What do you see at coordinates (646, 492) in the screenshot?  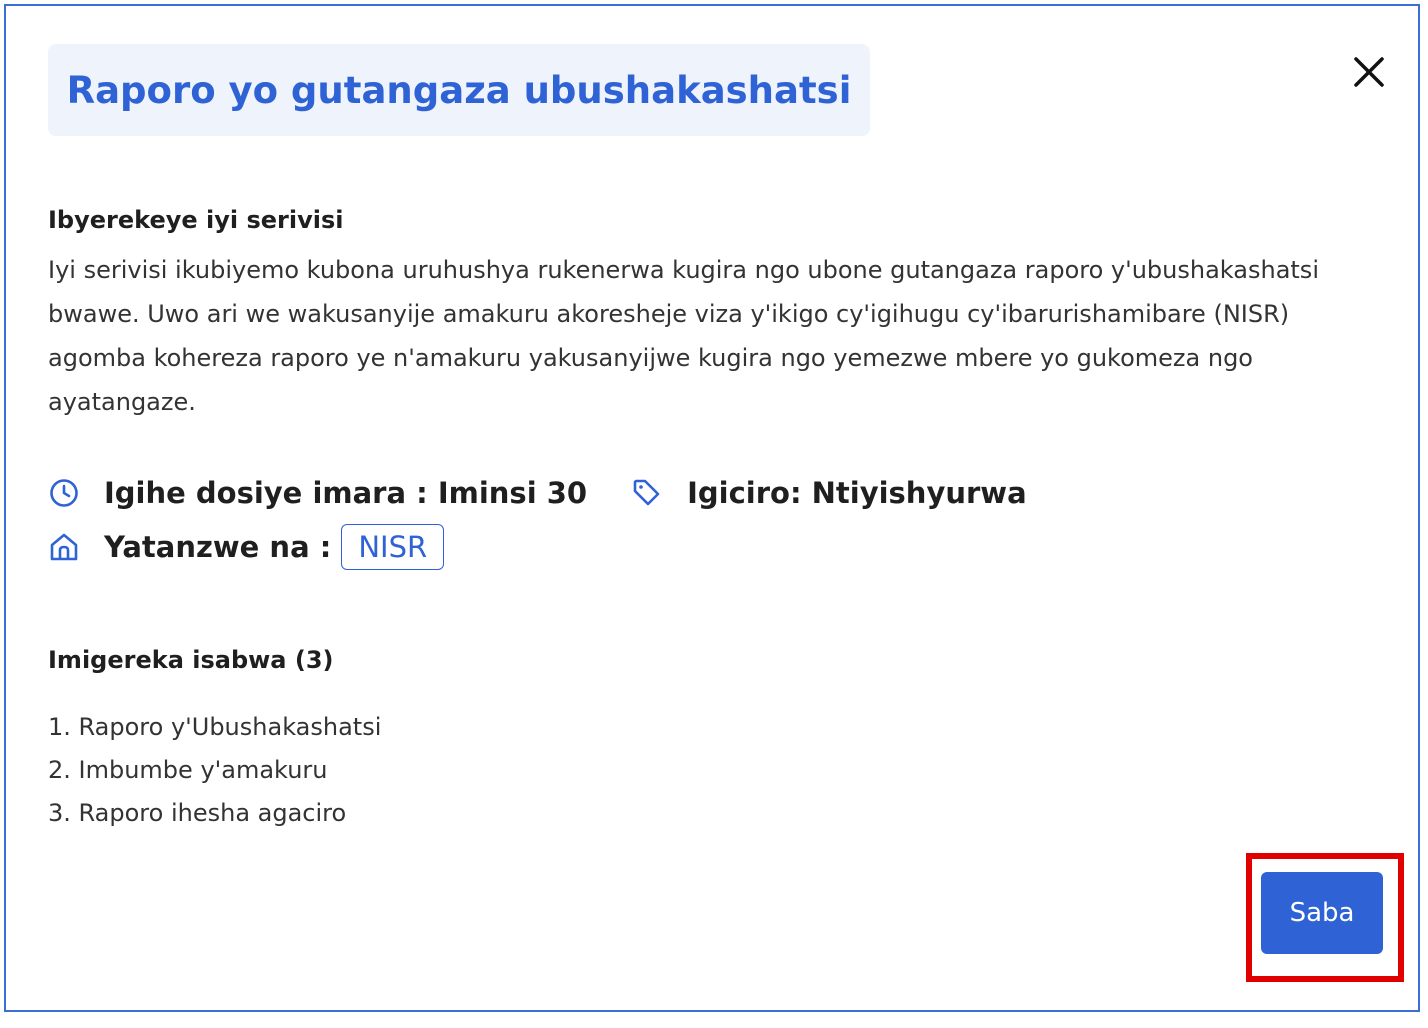 I see `tag-icon` at bounding box center [646, 492].